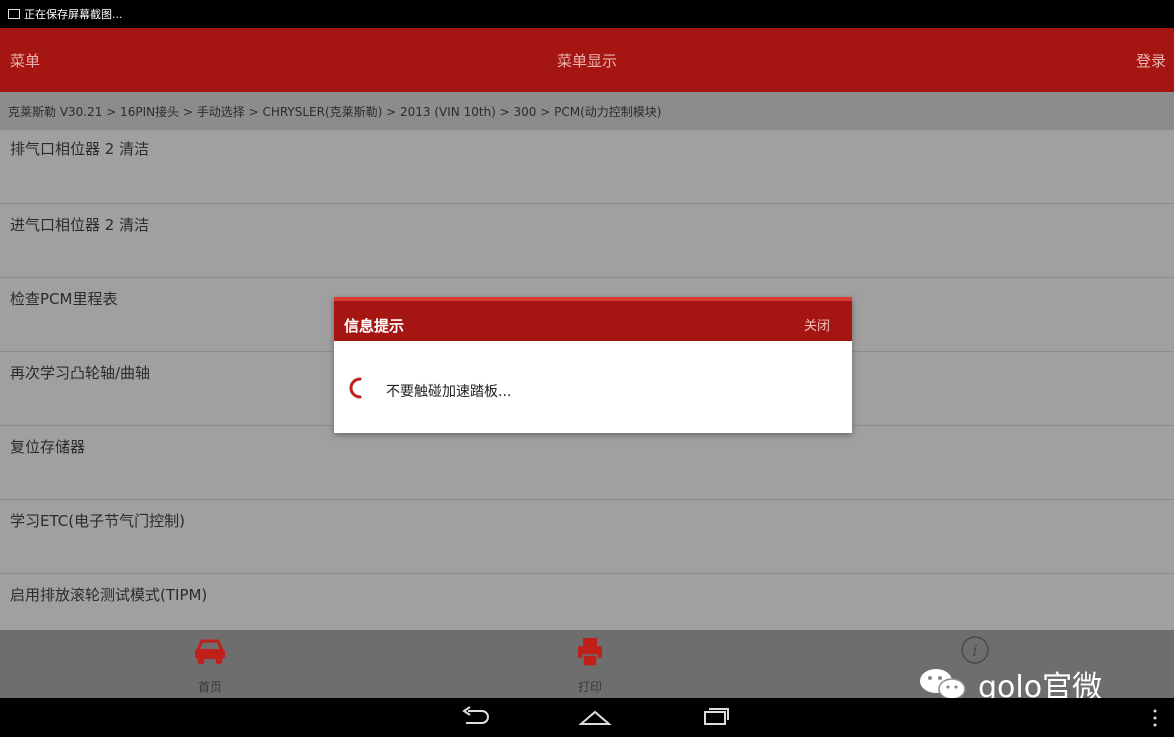 This screenshot has height=737, width=1174. I want to click on dialog-header: 信息提示 关闭, so click(593, 319).